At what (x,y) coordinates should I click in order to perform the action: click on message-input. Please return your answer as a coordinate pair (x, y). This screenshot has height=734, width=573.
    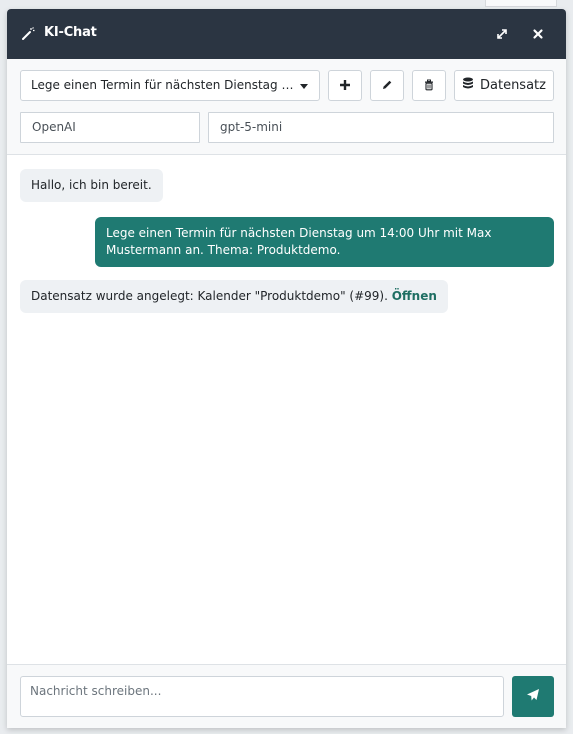
    Looking at the image, I should click on (262, 696).